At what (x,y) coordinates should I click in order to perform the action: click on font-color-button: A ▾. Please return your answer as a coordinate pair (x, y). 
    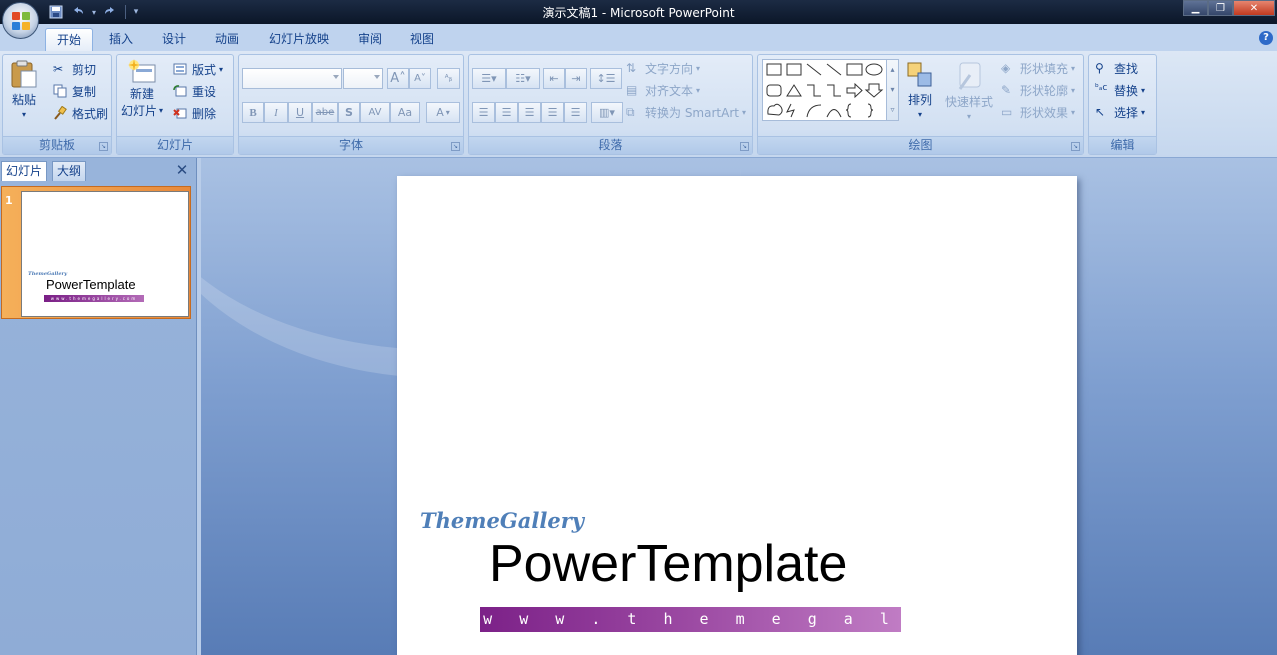
    Looking at the image, I should click on (443, 112).